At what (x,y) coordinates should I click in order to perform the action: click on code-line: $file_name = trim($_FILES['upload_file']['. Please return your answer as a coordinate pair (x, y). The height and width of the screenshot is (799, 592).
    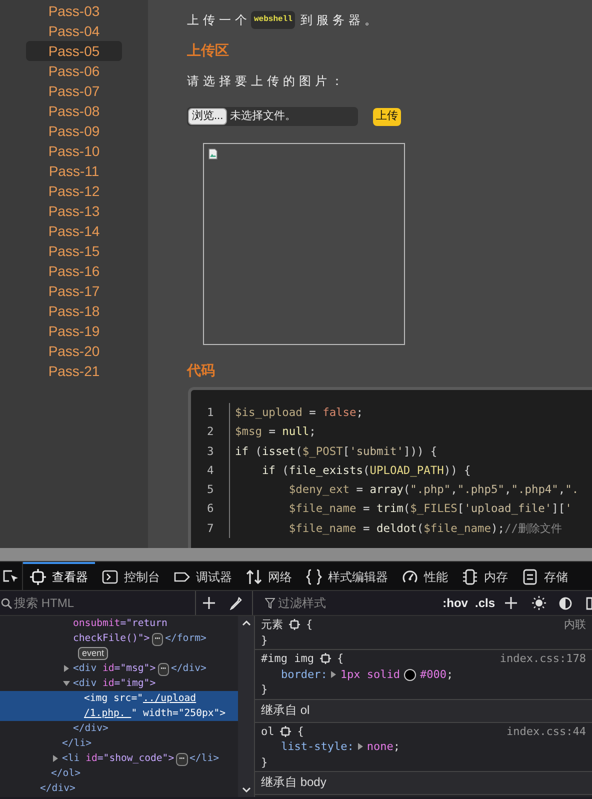
    Looking at the image, I should click on (430, 509).